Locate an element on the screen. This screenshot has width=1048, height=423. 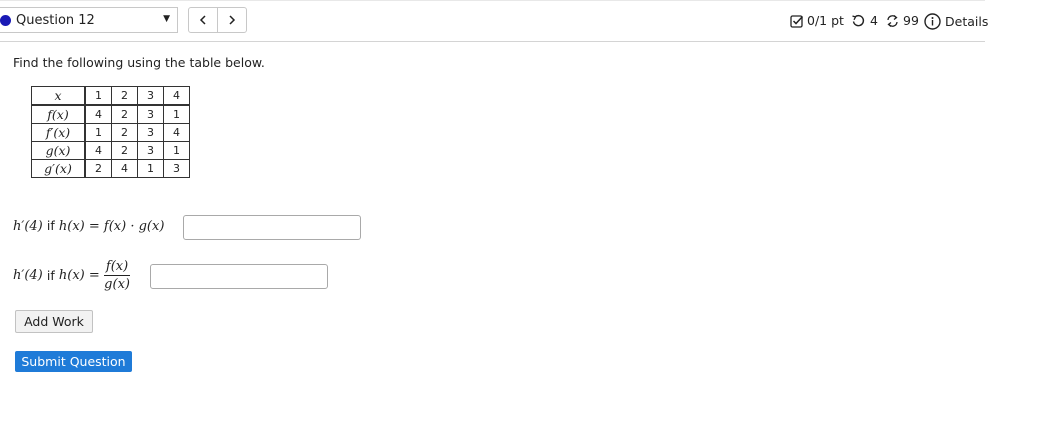
details-link: Details is located at coordinates (956, 21).